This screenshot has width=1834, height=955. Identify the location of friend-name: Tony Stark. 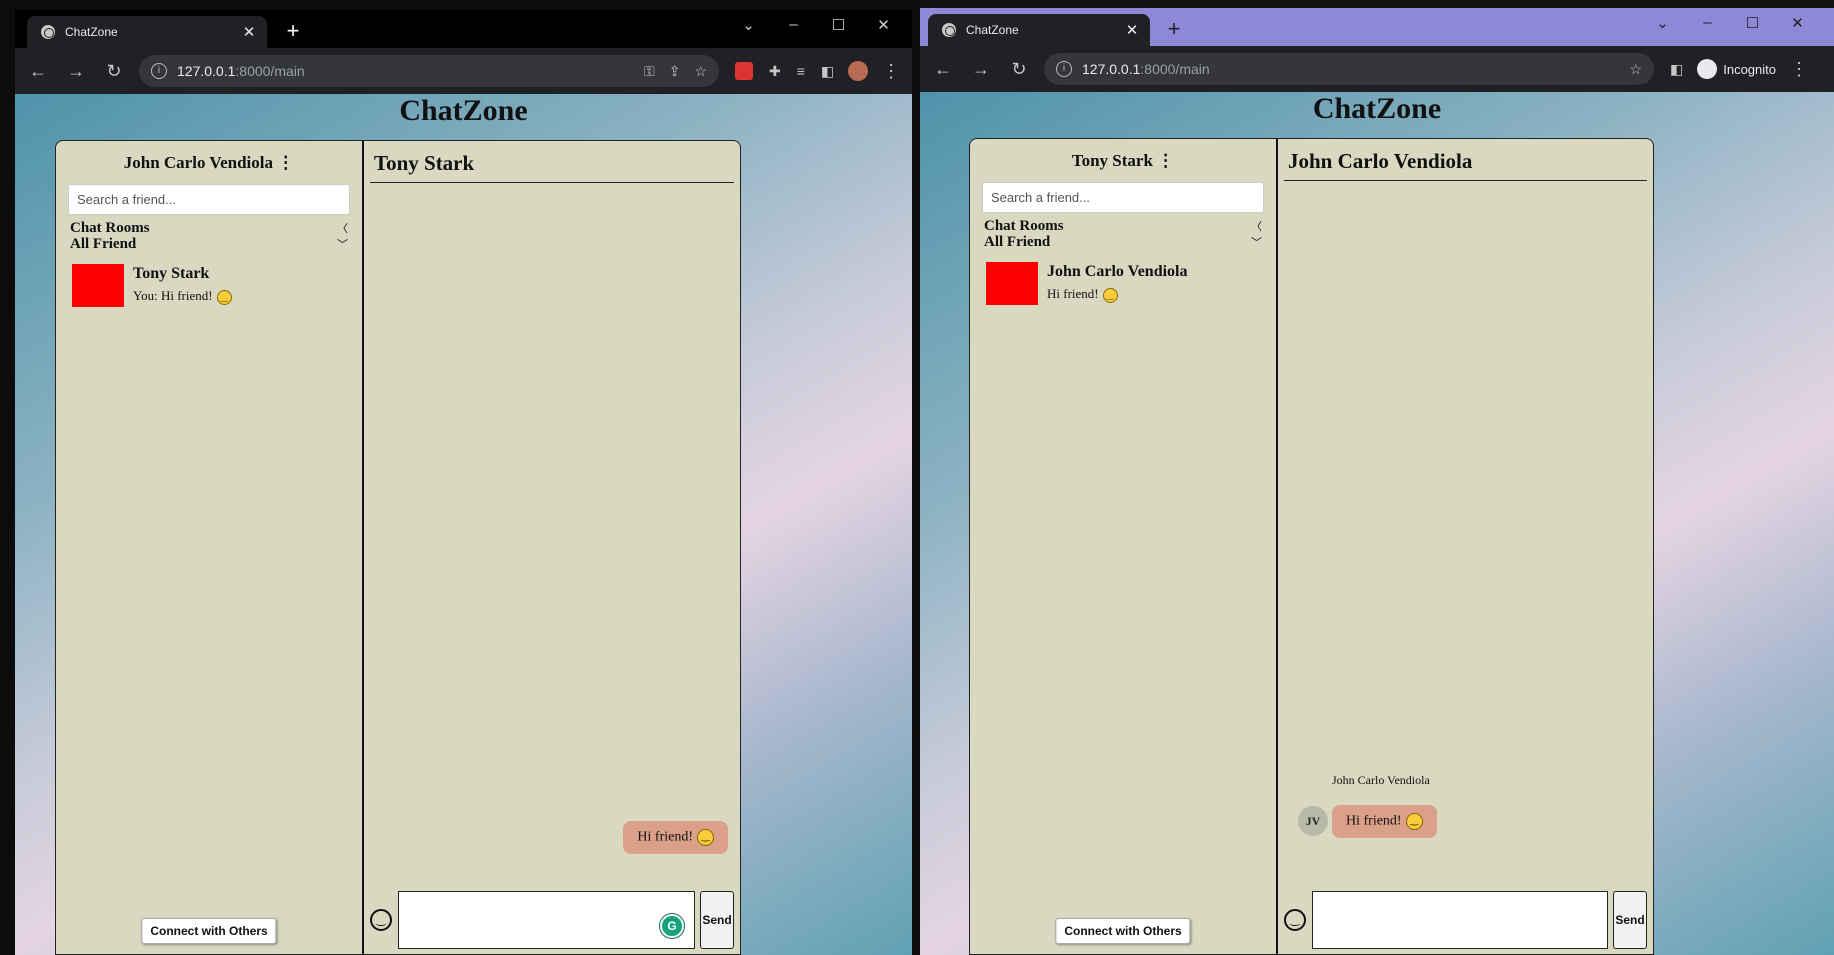
(171, 273).